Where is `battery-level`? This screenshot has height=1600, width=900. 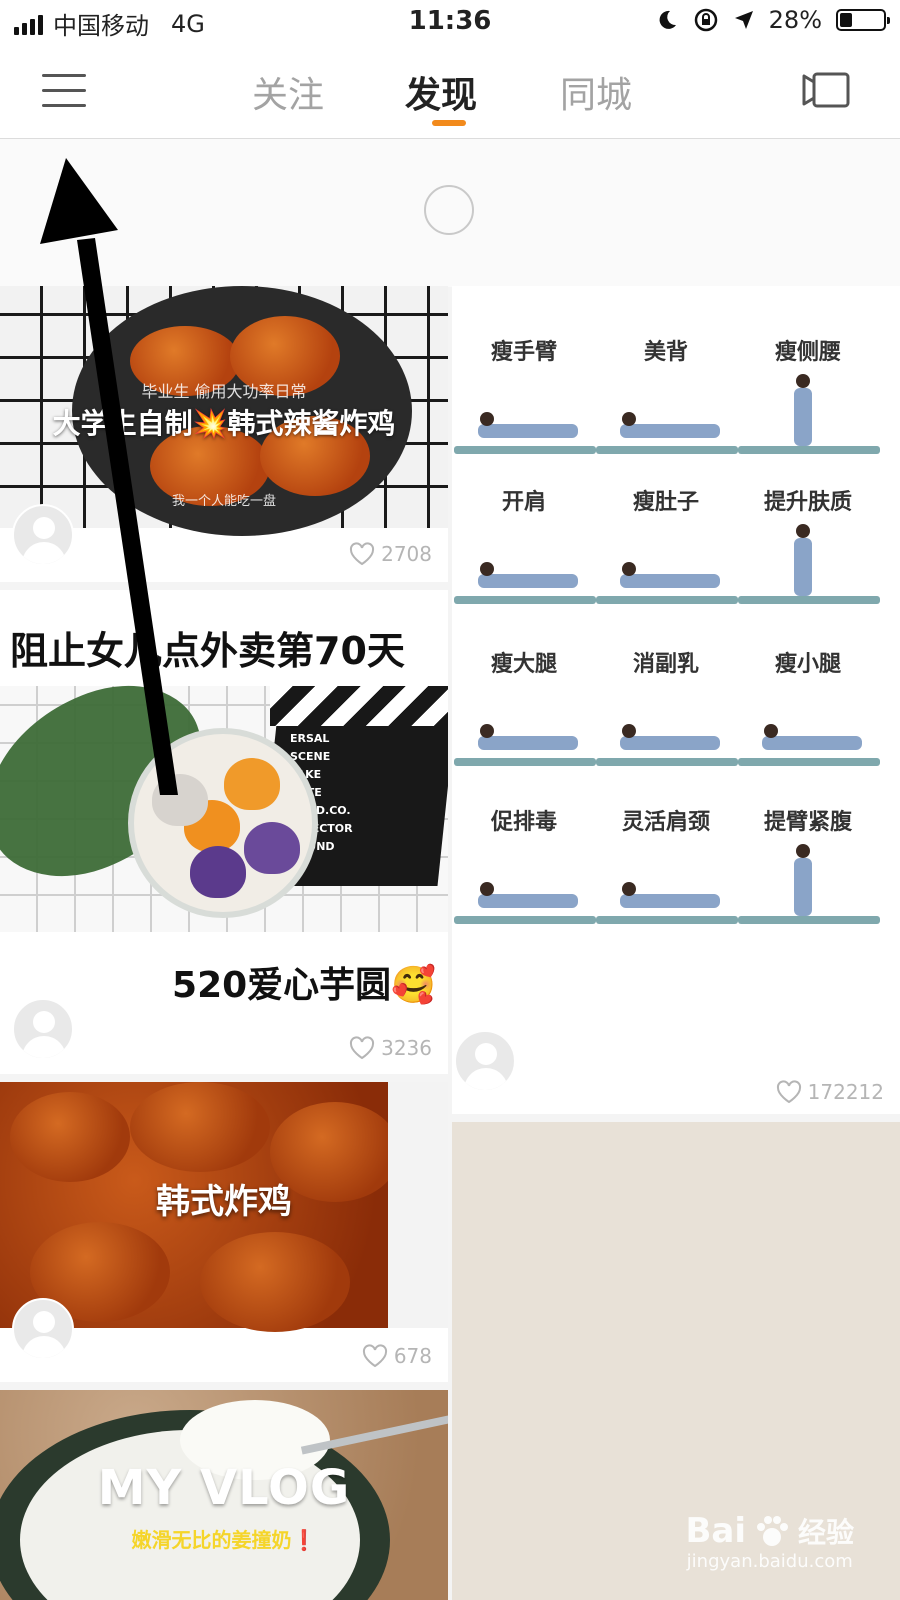
battery-level is located at coordinates (846, 20).